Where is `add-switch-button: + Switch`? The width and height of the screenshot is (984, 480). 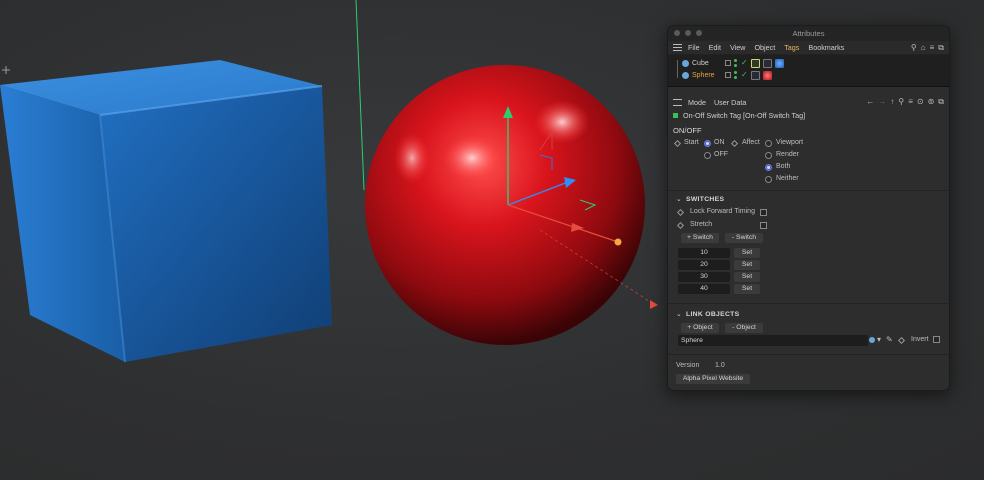 add-switch-button: + Switch is located at coordinates (700, 238).